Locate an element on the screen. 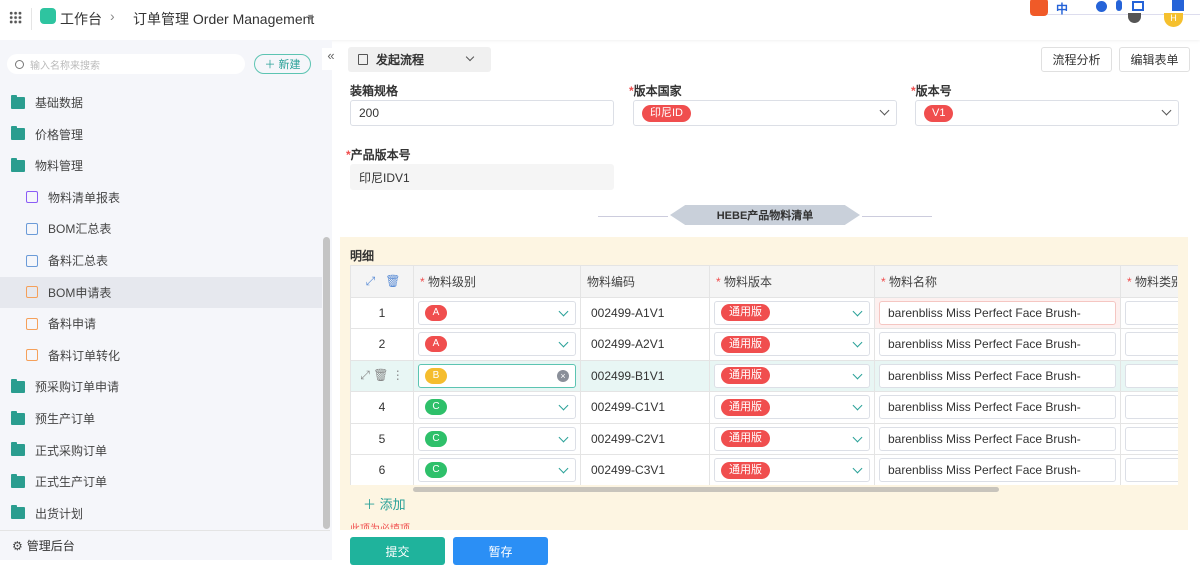 The width and height of the screenshot is (1200, 565). sidebar-item: 价格管理 is located at coordinates (161, 134).